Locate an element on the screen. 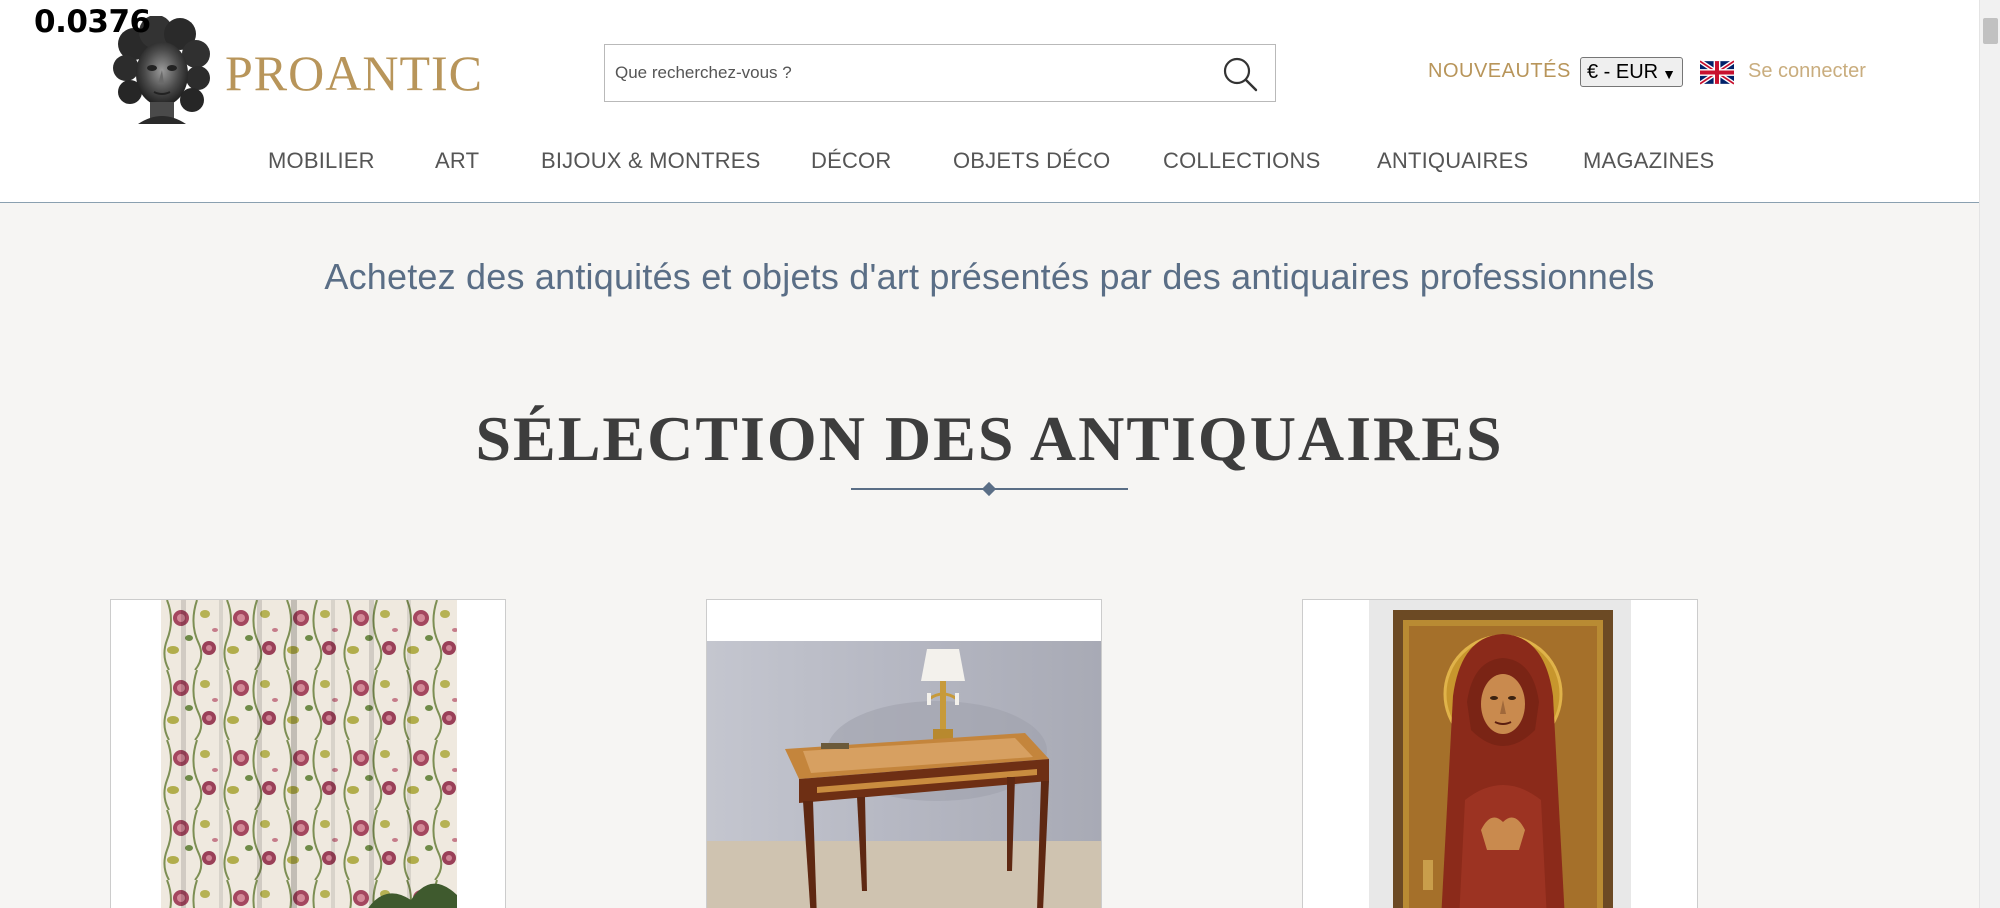 This screenshot has width=2000, height=908. uk-flag-icon is located at coordinates (1717, 72).